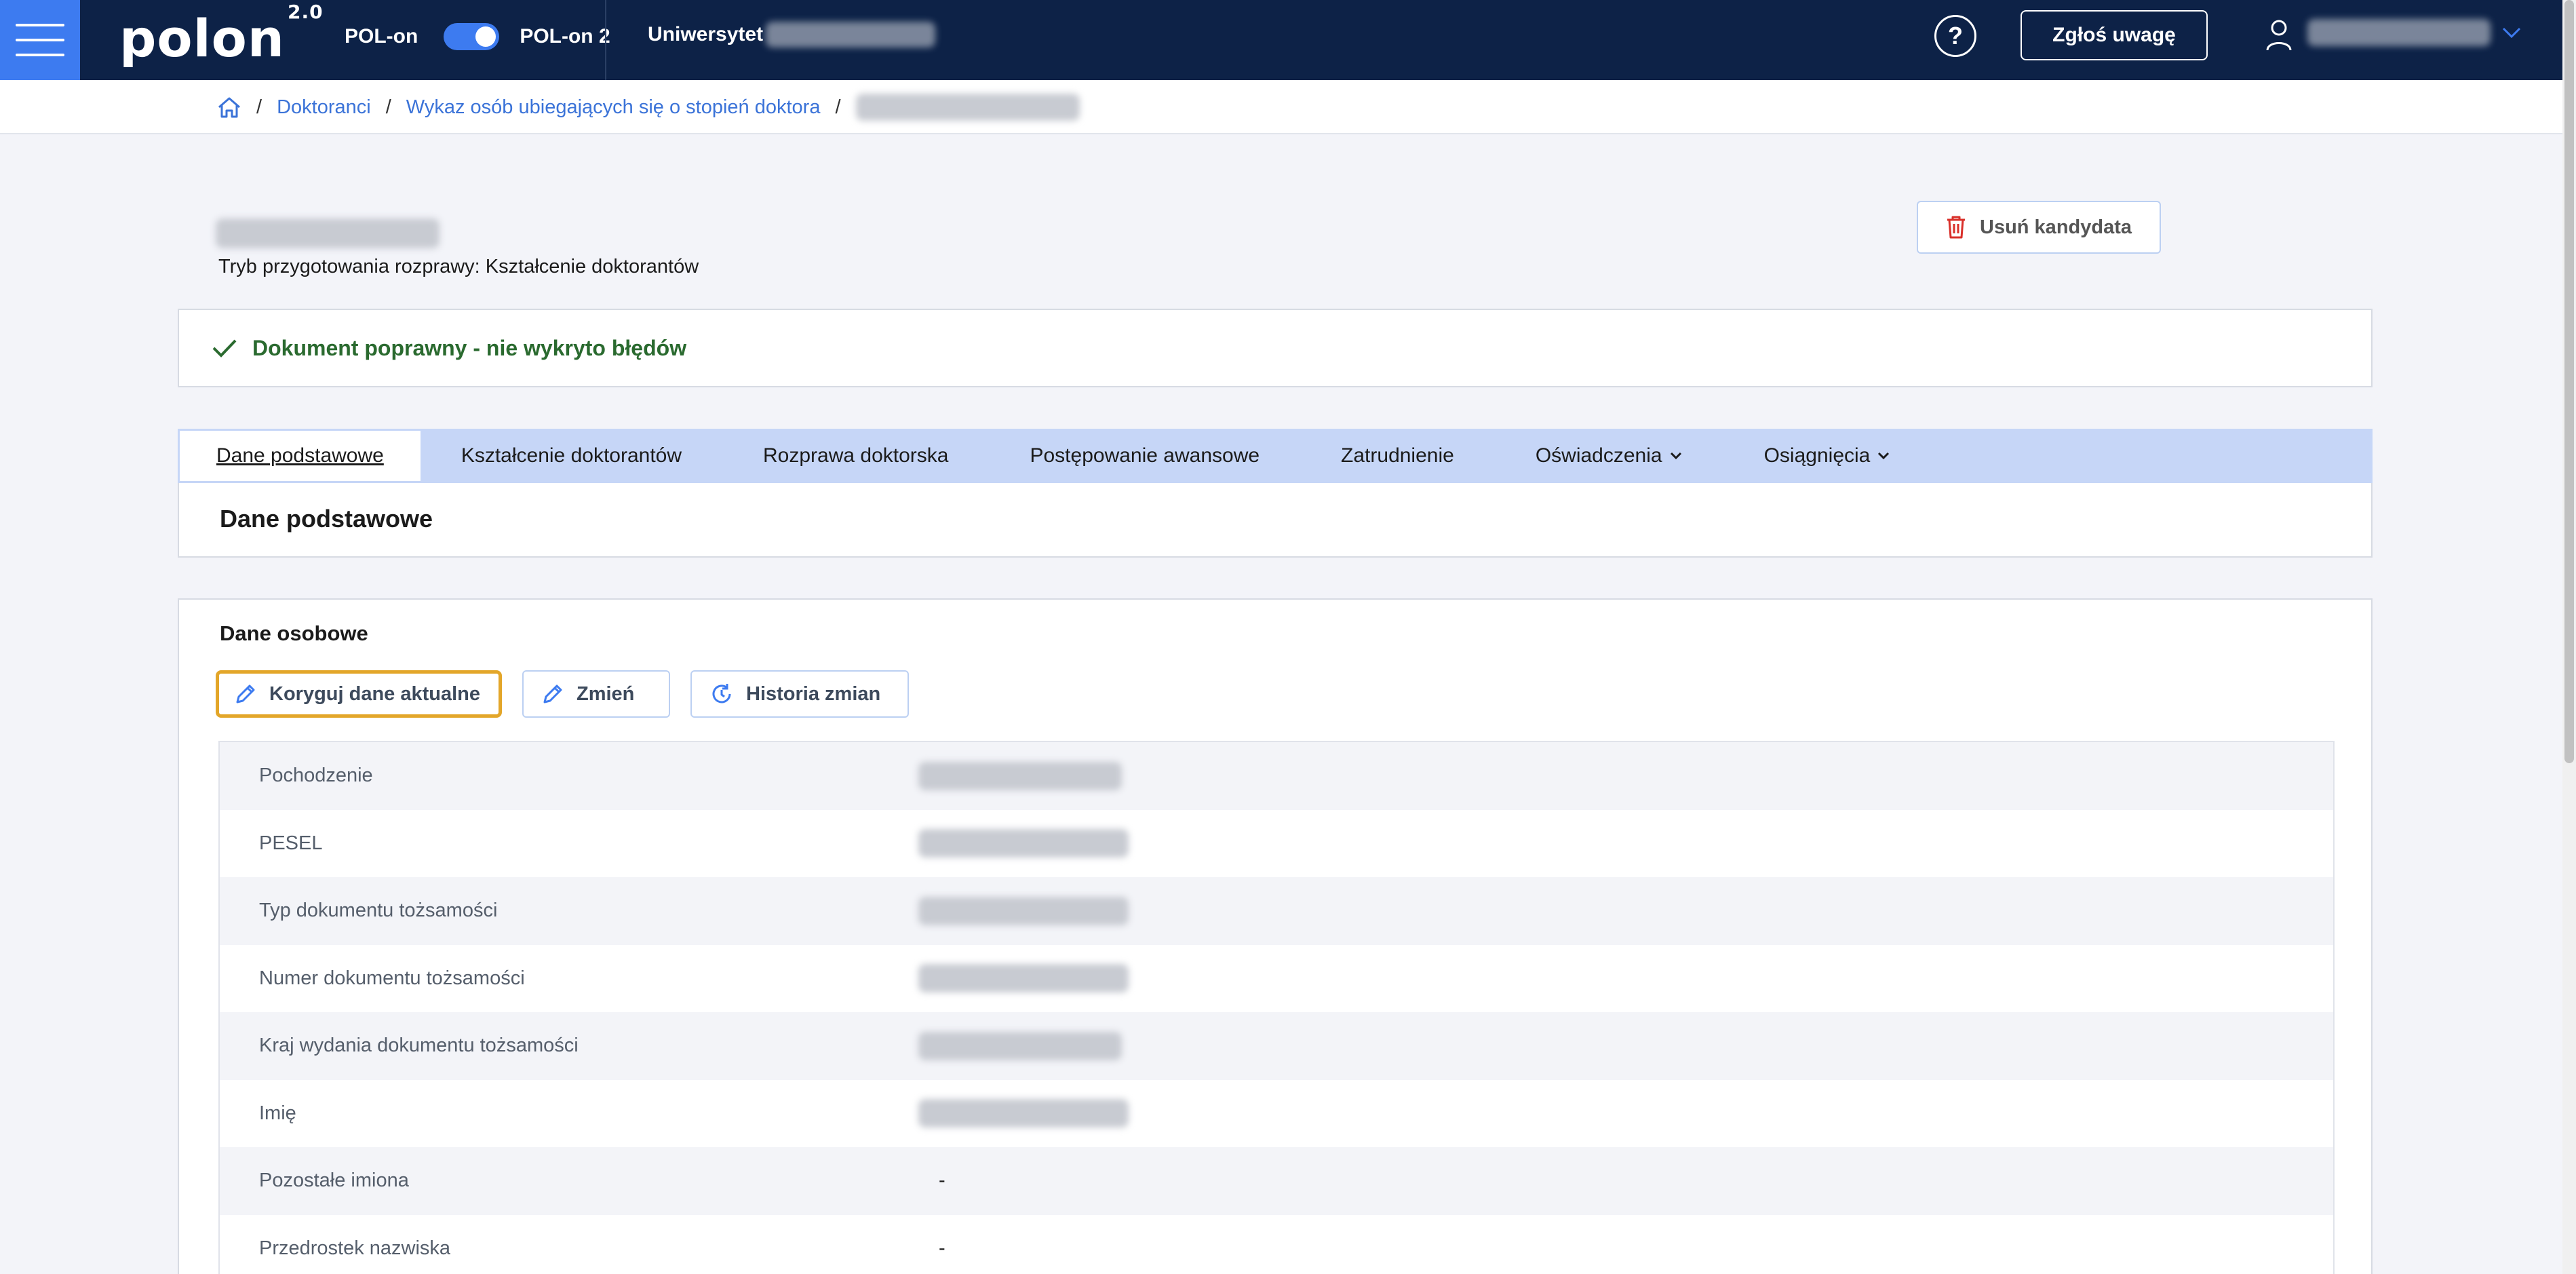 This screenshot has width=2576, height=1274. Describe the element at coordinates (392, 978) in the screenshot. I see `row-label: Numer dokumentu tożsamości` at that location.